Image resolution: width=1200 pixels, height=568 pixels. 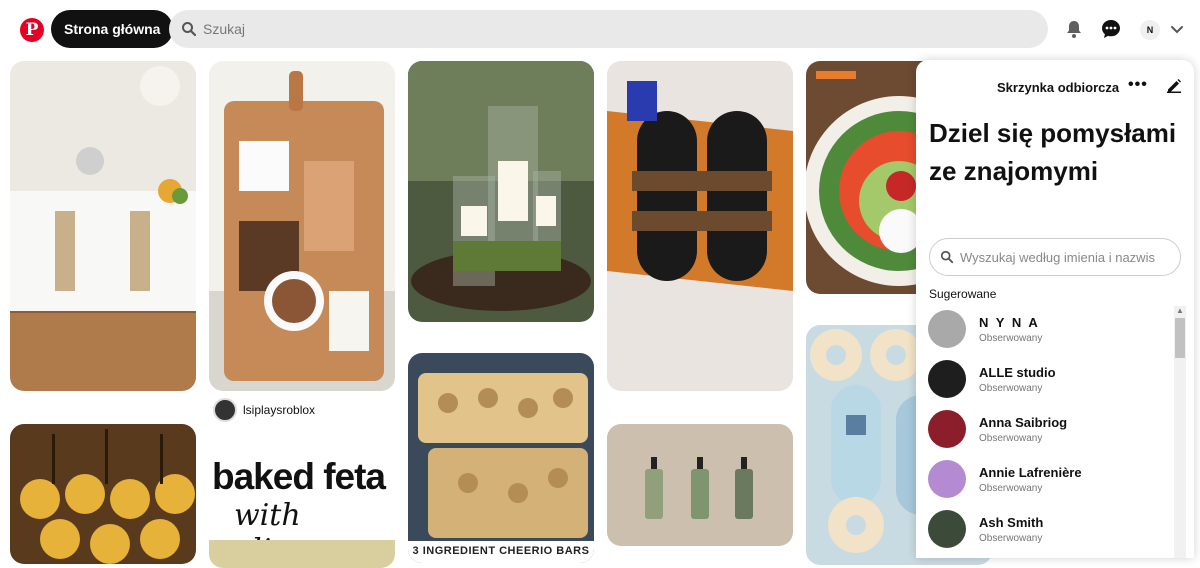 I want to click on suggested-user: ALLE studio Obserwowany, so click(x=1048, y=379).